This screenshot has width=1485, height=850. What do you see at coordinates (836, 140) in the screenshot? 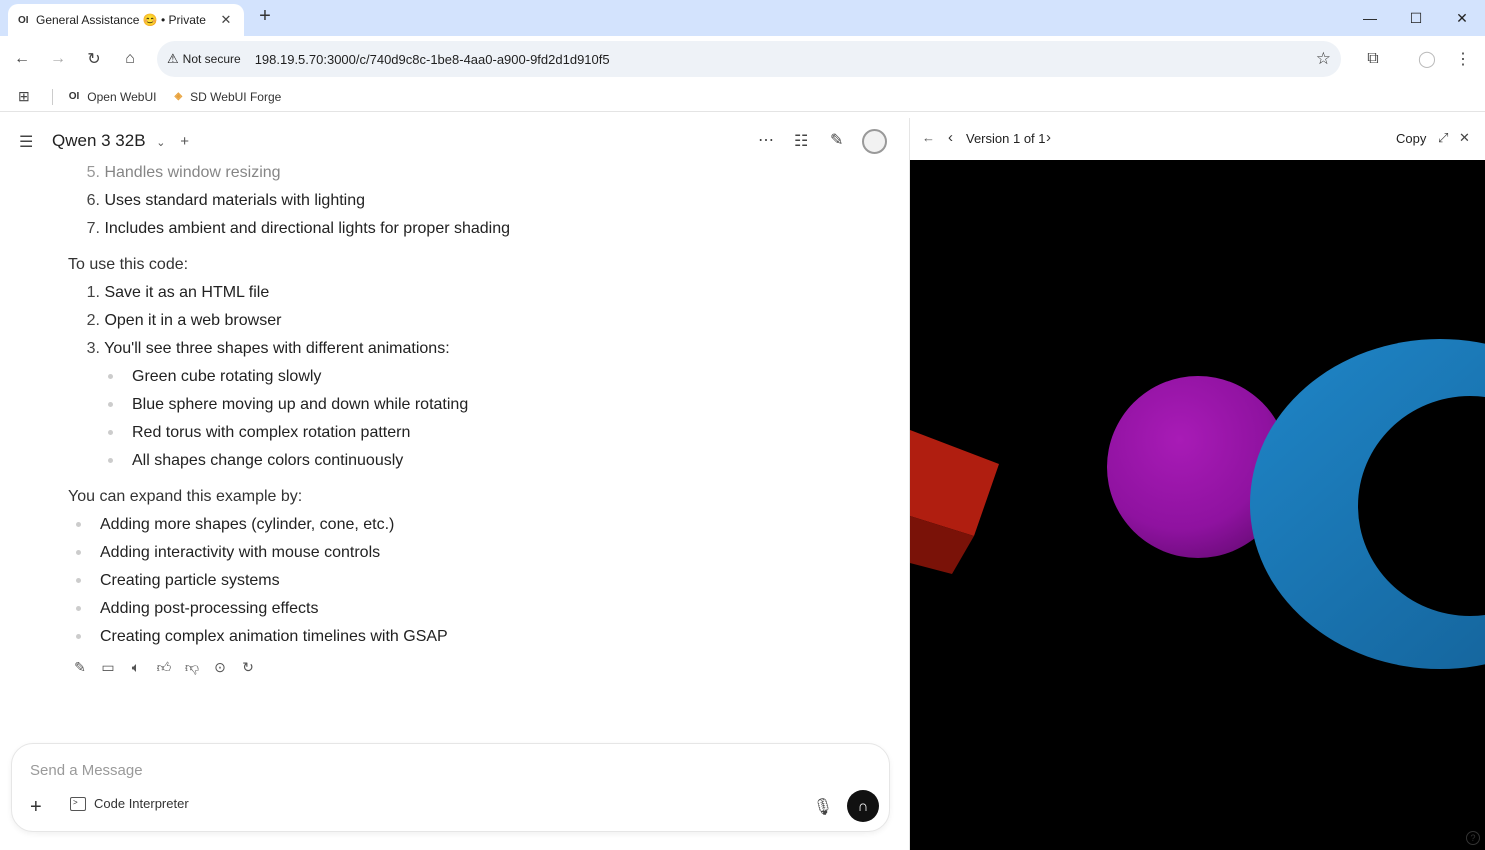
I see `new-chat-edit-icon: ✎` at bounding box center [836, 140].